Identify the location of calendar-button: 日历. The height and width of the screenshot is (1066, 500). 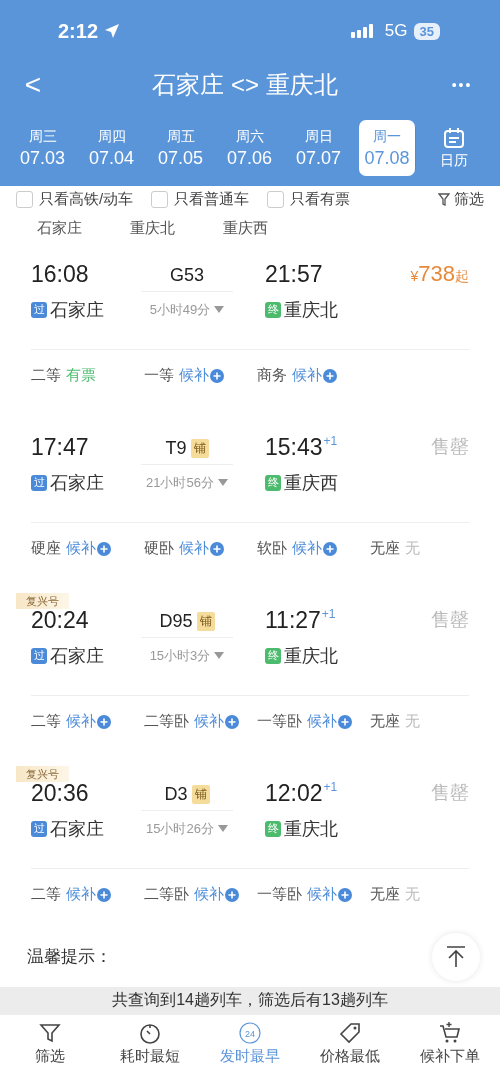
(453, 148).